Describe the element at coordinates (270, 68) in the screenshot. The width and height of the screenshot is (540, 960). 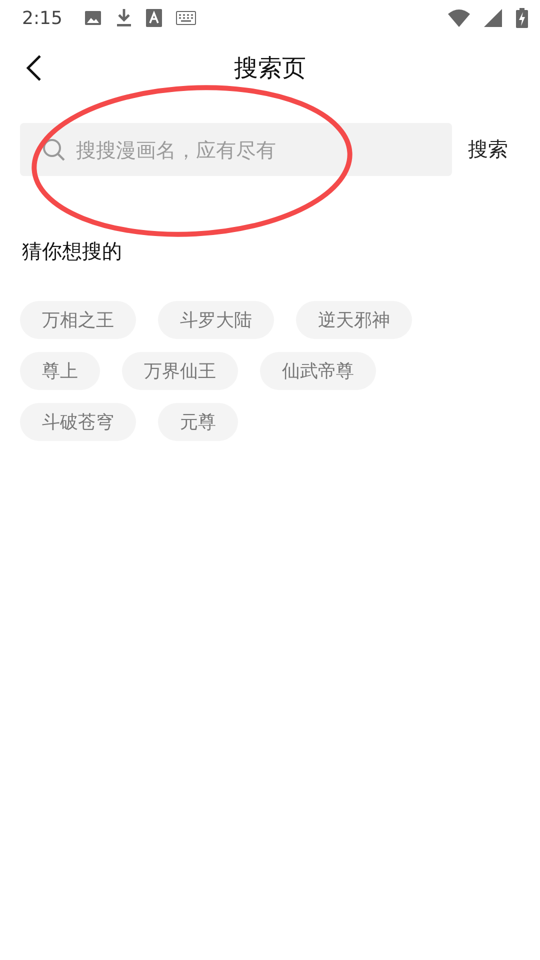
I see `page-title: 搜索页` at that location.